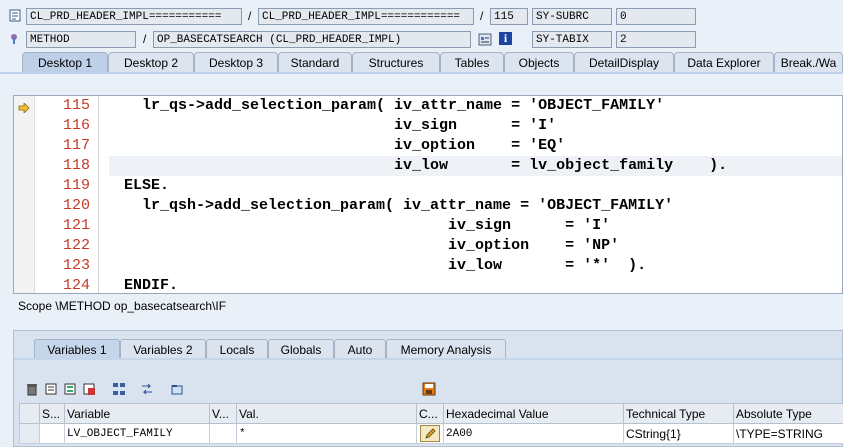  I want to click on tab-detaildisplay: DetailDisplay, so click(624, 62).